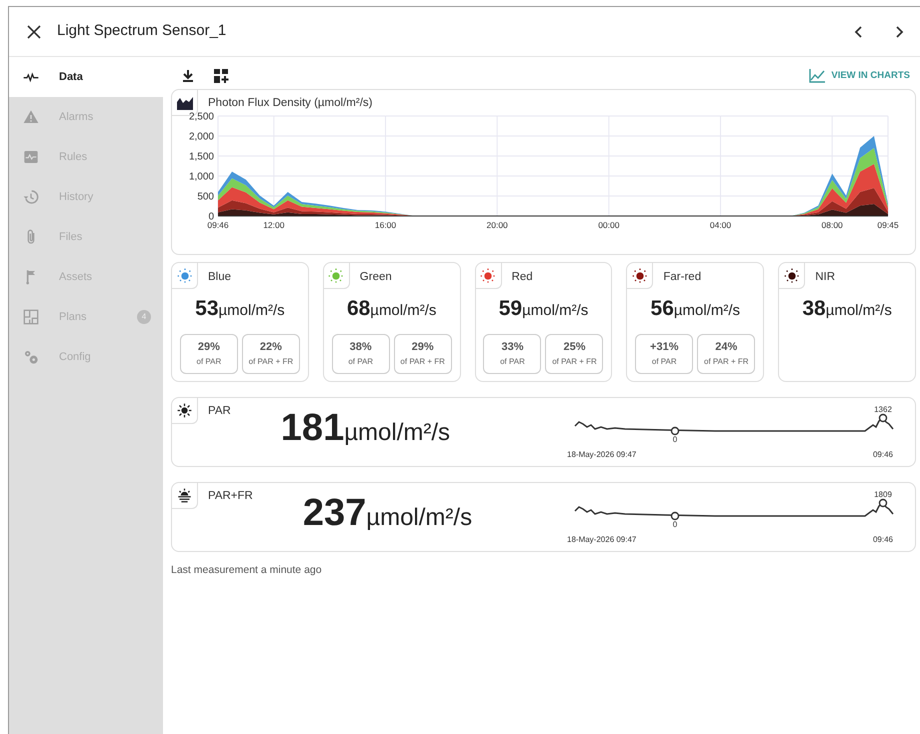 The height and width of the screenshot is (734, 920). What do you see at coordinates (832, 225) in the screenshot?
I see `axis-tick-label: 08:00` at bounding box center [832, 225].